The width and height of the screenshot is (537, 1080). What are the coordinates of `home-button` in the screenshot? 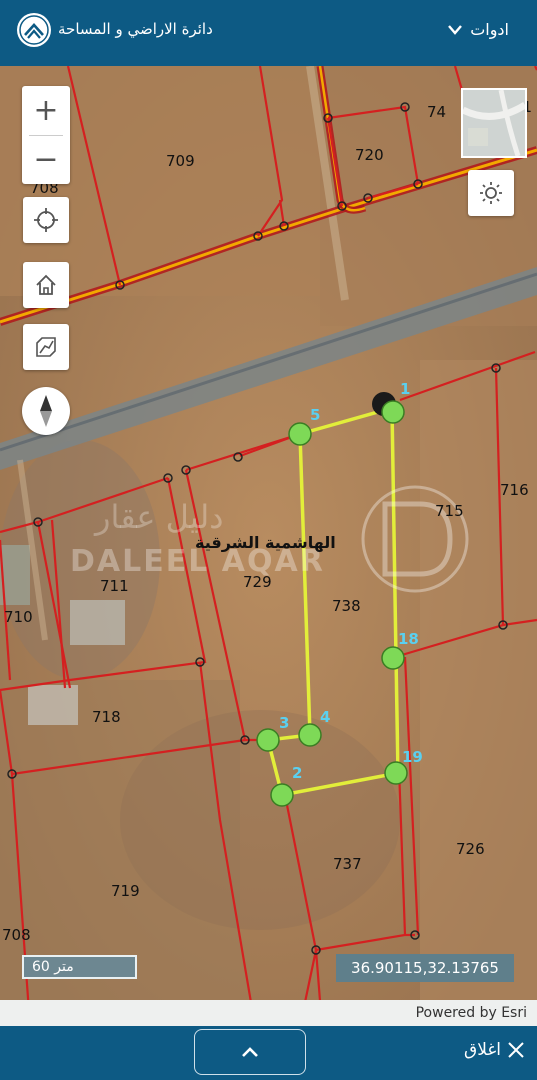 It's located at (46, 285).